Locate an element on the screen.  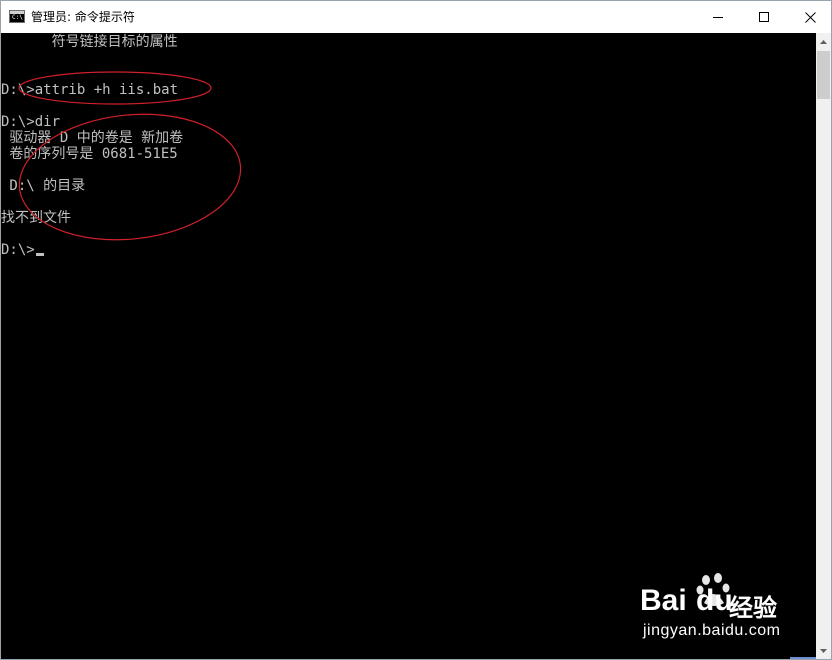
maximize-button is located at coordinates (764, 17).